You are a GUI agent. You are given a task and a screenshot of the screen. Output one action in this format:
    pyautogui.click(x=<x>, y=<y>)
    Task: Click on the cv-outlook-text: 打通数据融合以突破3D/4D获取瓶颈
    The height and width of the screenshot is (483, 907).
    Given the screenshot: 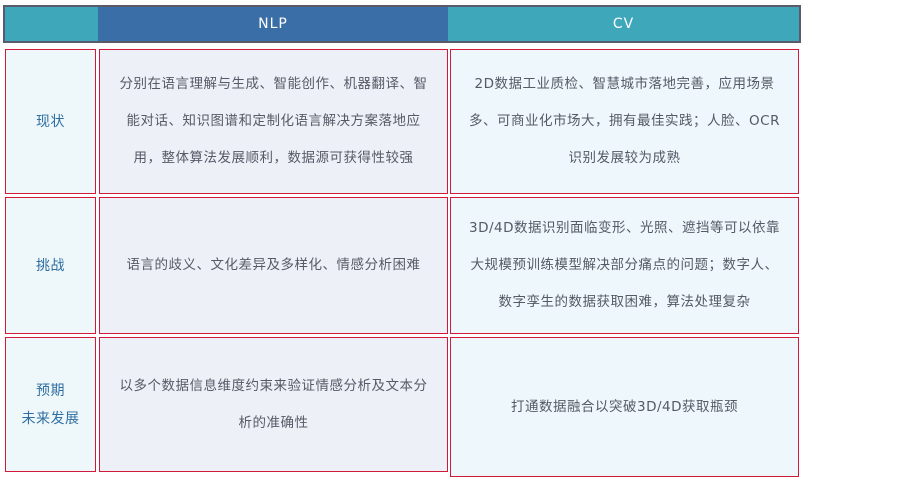 What is the action you would take?
    pyautogui.click(x=624, y=406)
    